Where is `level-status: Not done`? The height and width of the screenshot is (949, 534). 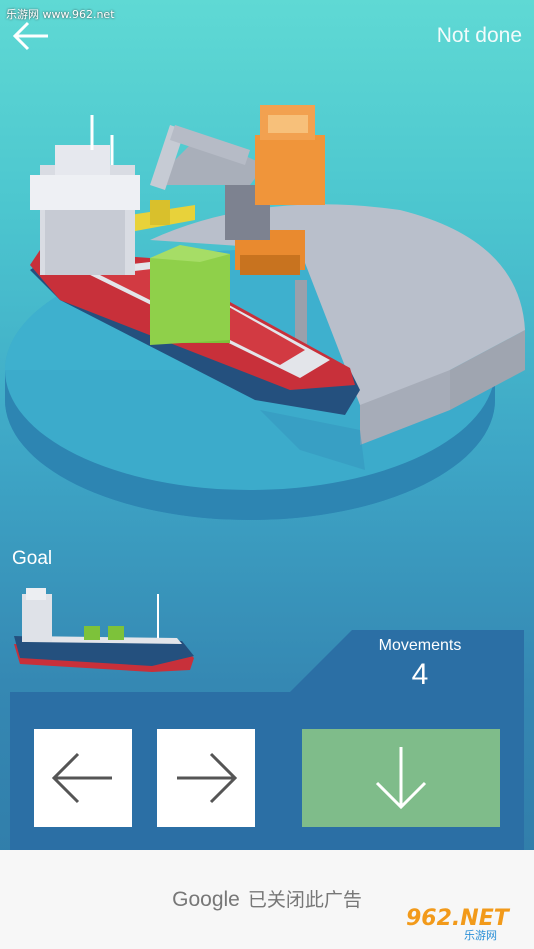
level-status: Not done is located at coordinates (479, 35).